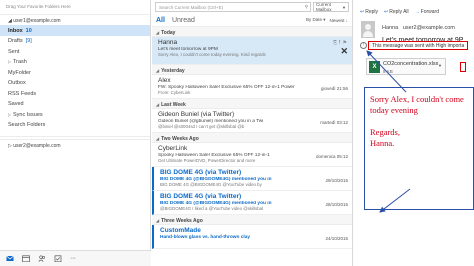 This screenshot has height=266, width=474. I want to click on sort-order-label: Newest, so click(337, 20).